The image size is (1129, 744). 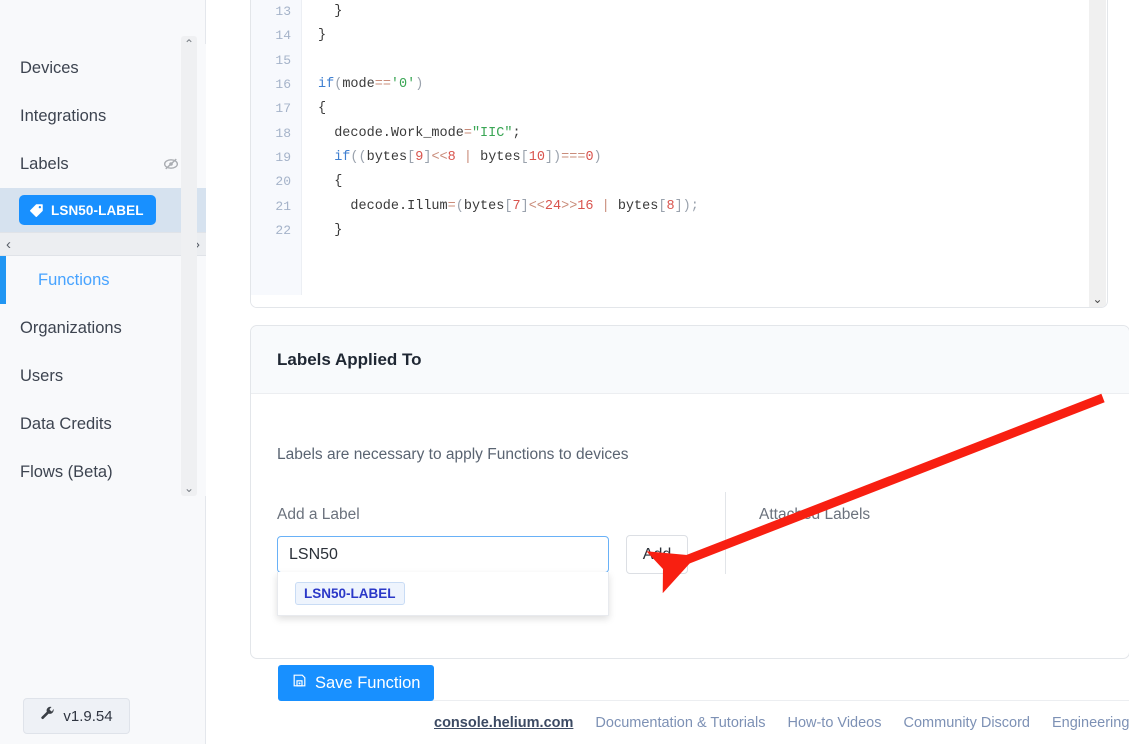 What do you see at coordinates (350, 593) in the screenshot?
I see `label-suggestion-item: LSN50-LABEL` at bounding box center [350, 593].